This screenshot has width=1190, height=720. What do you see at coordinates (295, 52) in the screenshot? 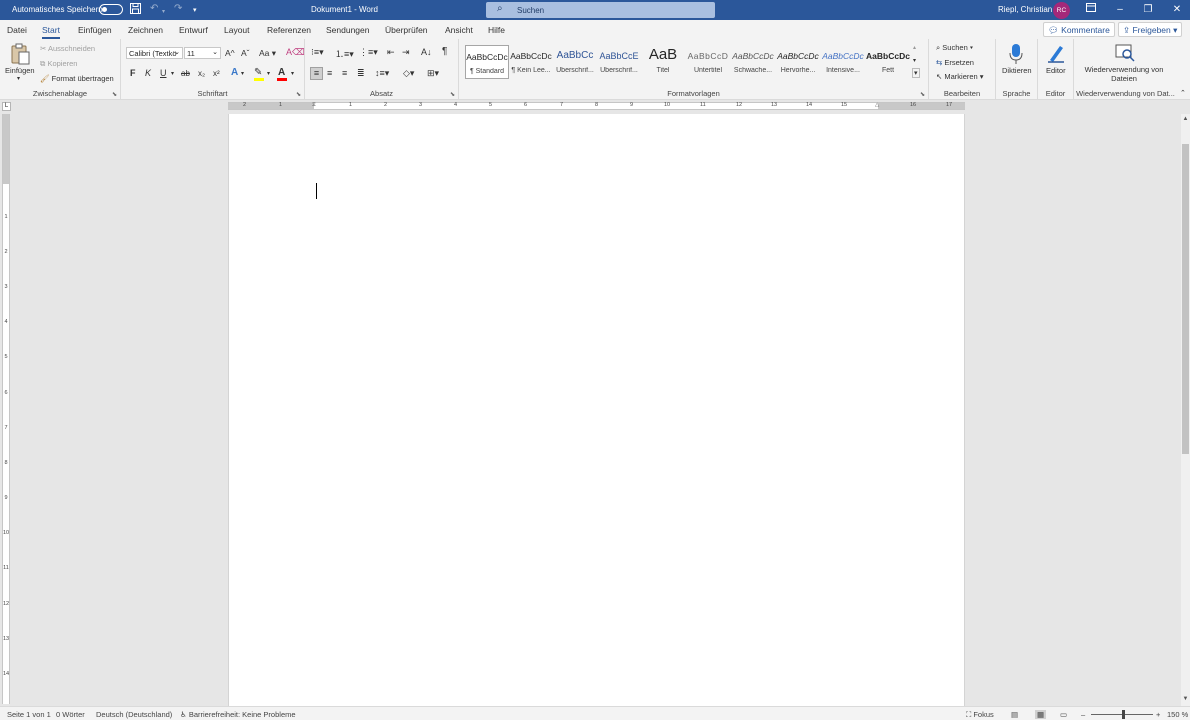
I see `clear-formatting-icon: A⌫` at bounding box center [295, 52].